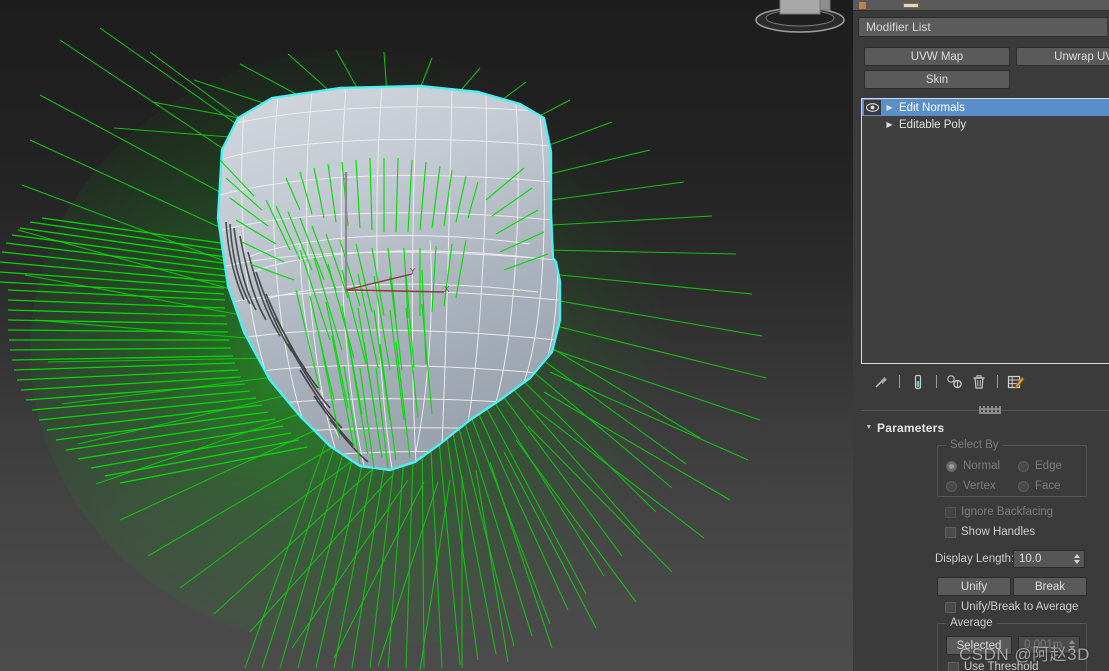  Describe the element at coordinates (982, 27) in the screenshot. I see `modifier-list-dropdown: Modifier List` at that location.